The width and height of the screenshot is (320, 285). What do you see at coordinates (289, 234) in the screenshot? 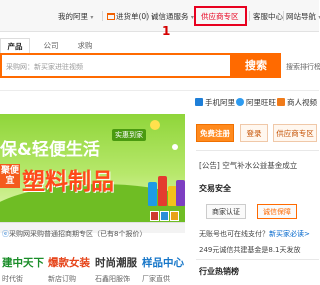
I see `buyer-guide-link: 新买家必读>` at bounding box center [289, 234].